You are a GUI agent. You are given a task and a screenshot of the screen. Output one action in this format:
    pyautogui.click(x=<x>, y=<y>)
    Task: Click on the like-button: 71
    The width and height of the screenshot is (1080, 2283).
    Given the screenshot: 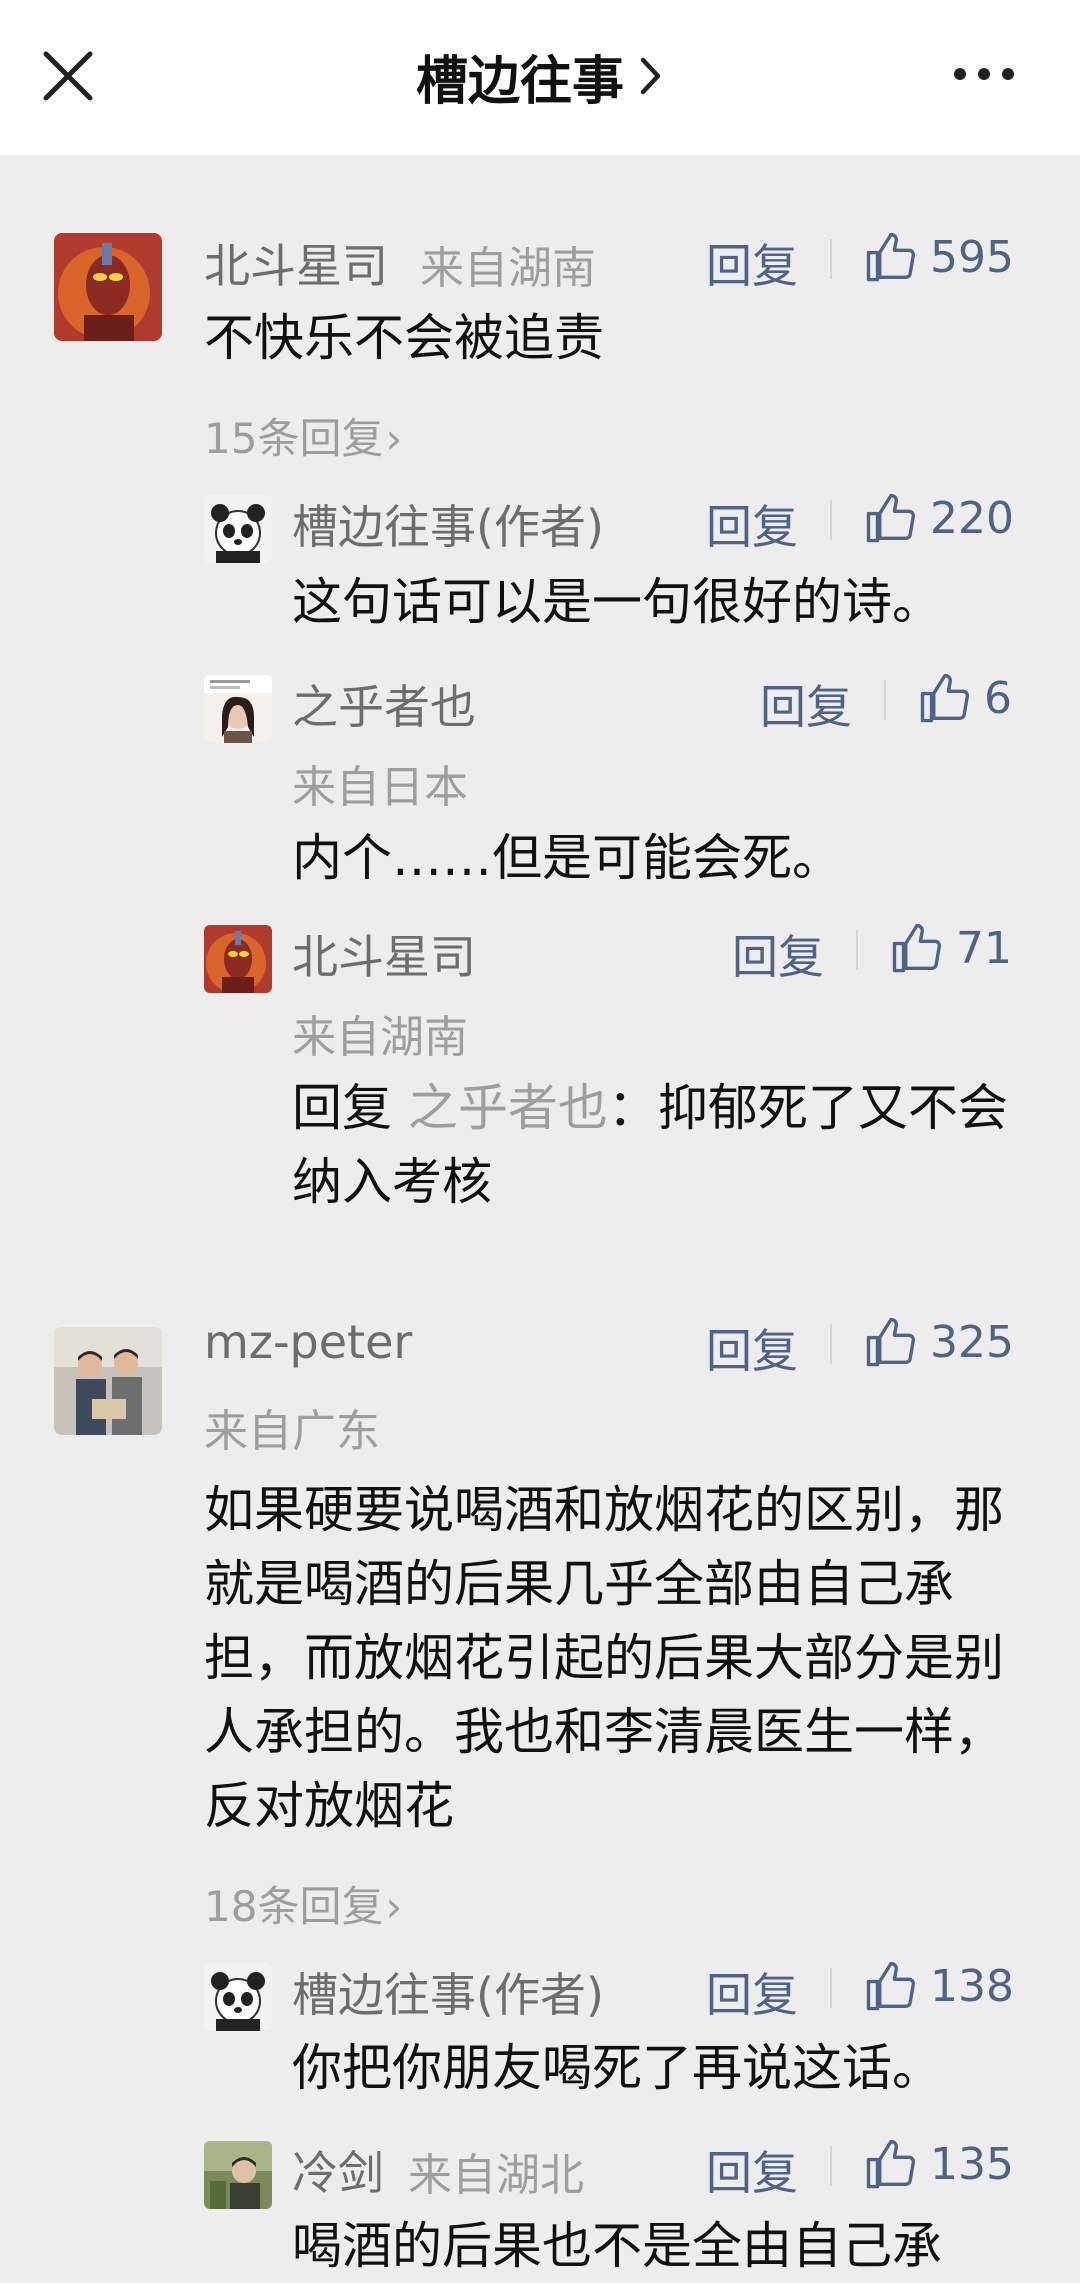 What is the action you would take?
    pyautogui.click(x=951, y=948)
    